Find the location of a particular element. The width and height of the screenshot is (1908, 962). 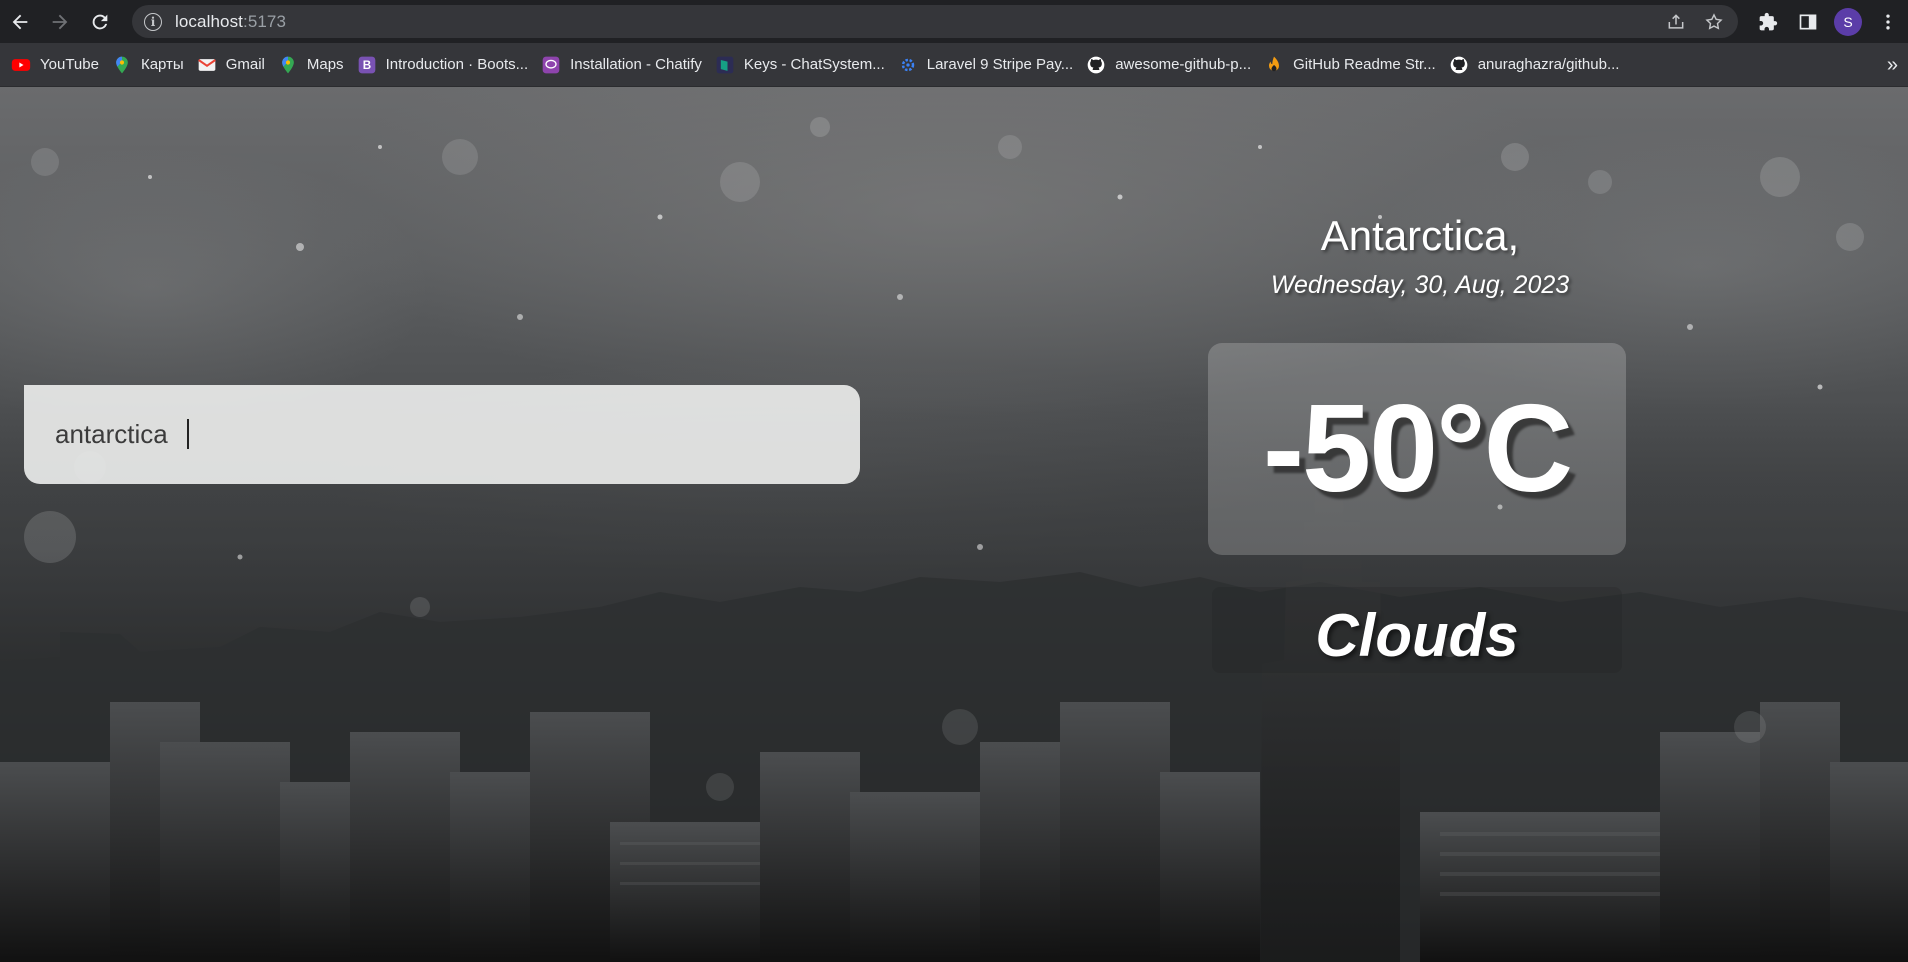

temperature-card: -50°C is located at coordinates (1417, 449).